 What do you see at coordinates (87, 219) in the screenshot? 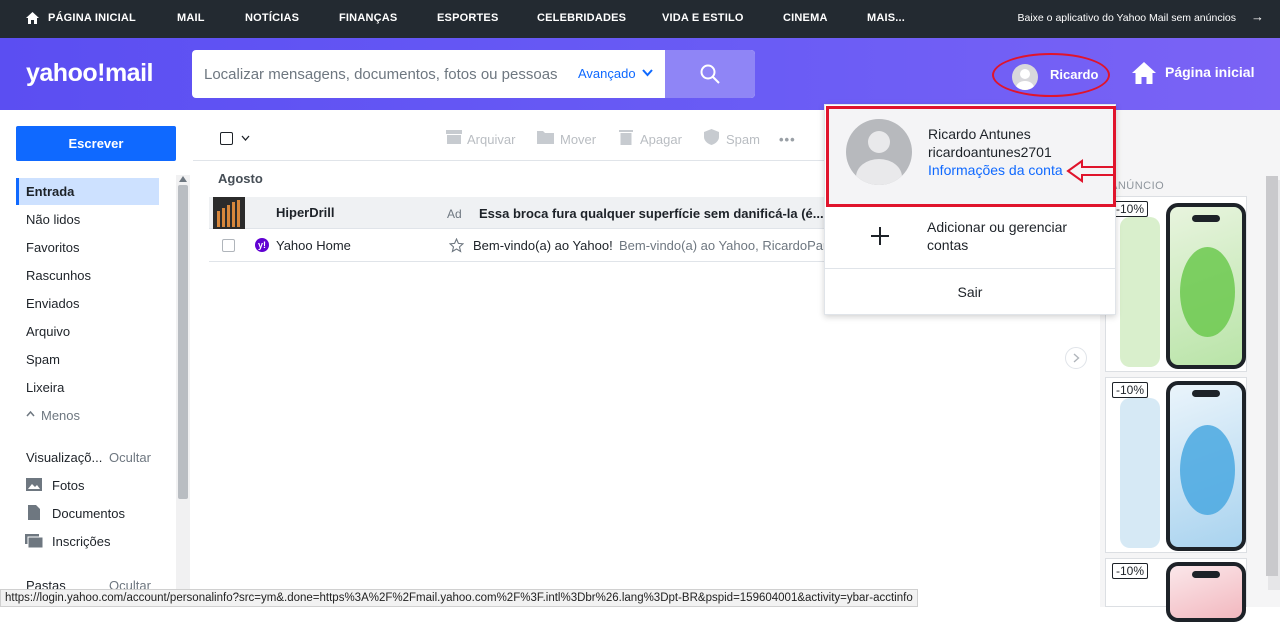
I see `folder-unread: Não lidos` at bounding box center [87, 219].